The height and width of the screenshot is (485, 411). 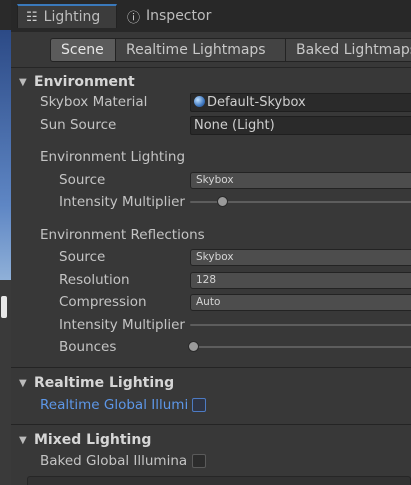 I want to click on tab-lighting: ☷ Lighting, so click(x=67, y=16).